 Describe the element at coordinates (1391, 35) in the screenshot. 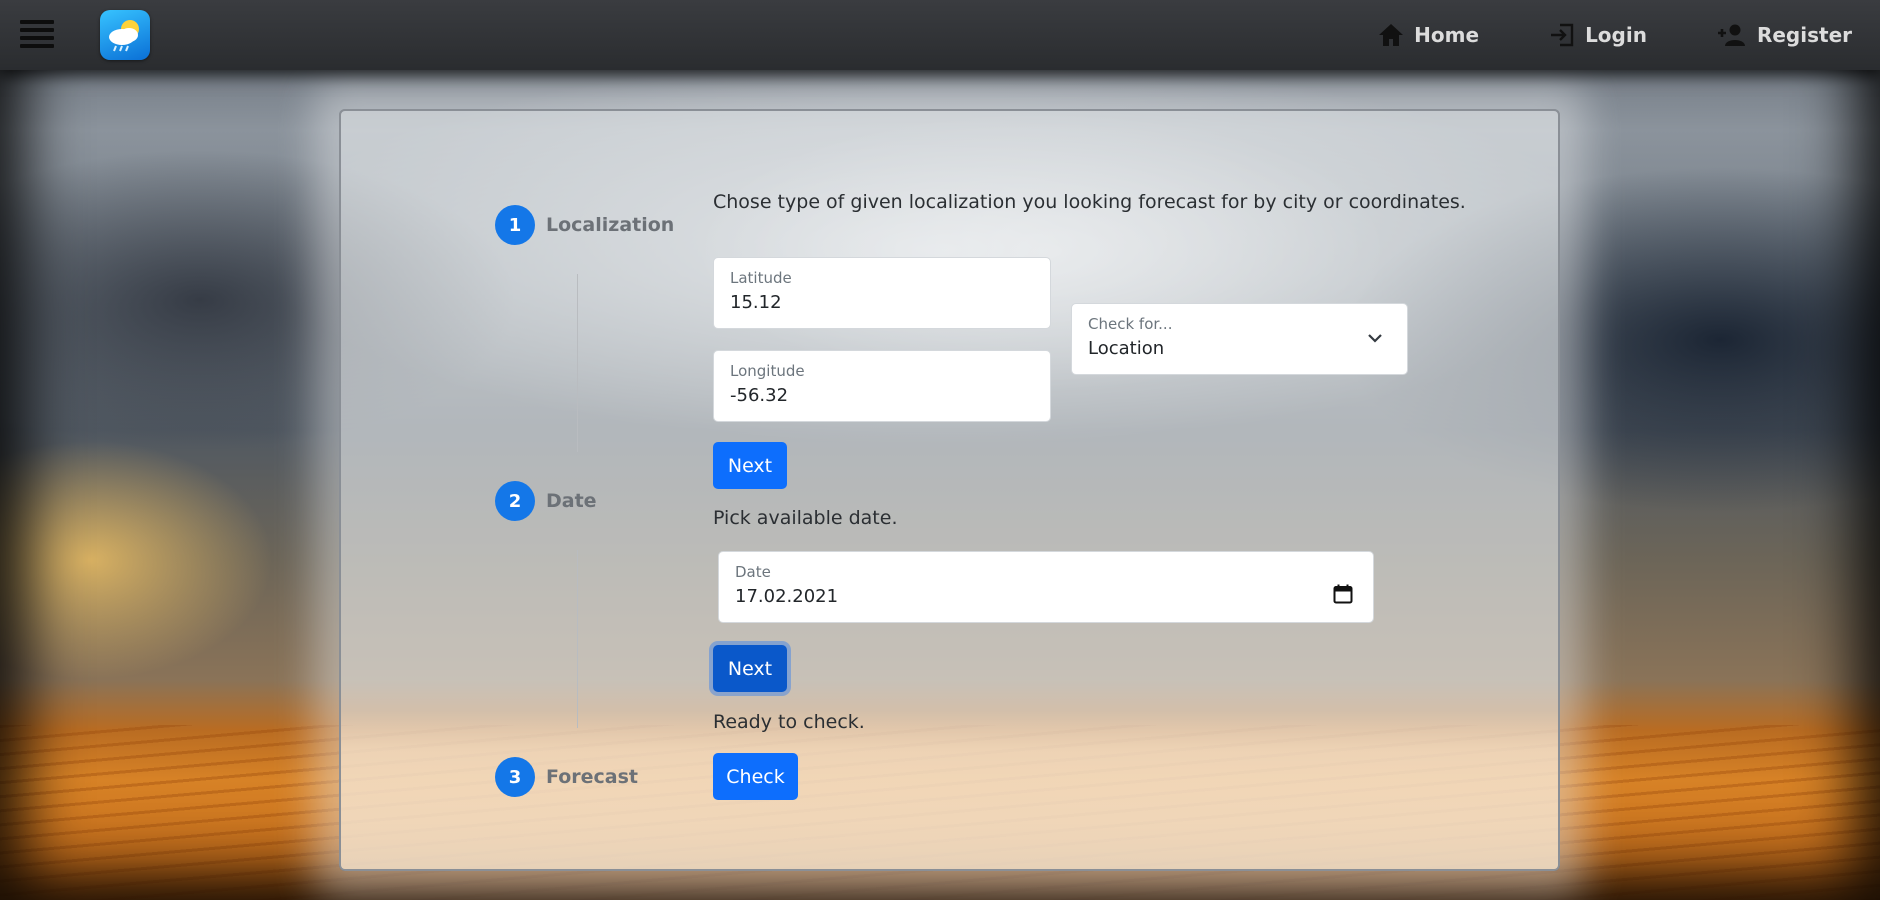

I see `home-icon` at that location.